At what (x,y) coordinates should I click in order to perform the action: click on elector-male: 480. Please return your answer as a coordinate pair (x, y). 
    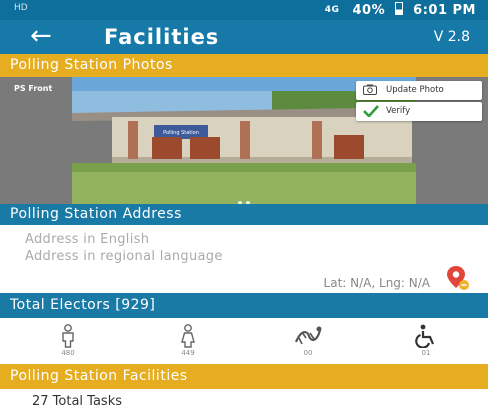
    Looking at the image, I should click on (68, 340).